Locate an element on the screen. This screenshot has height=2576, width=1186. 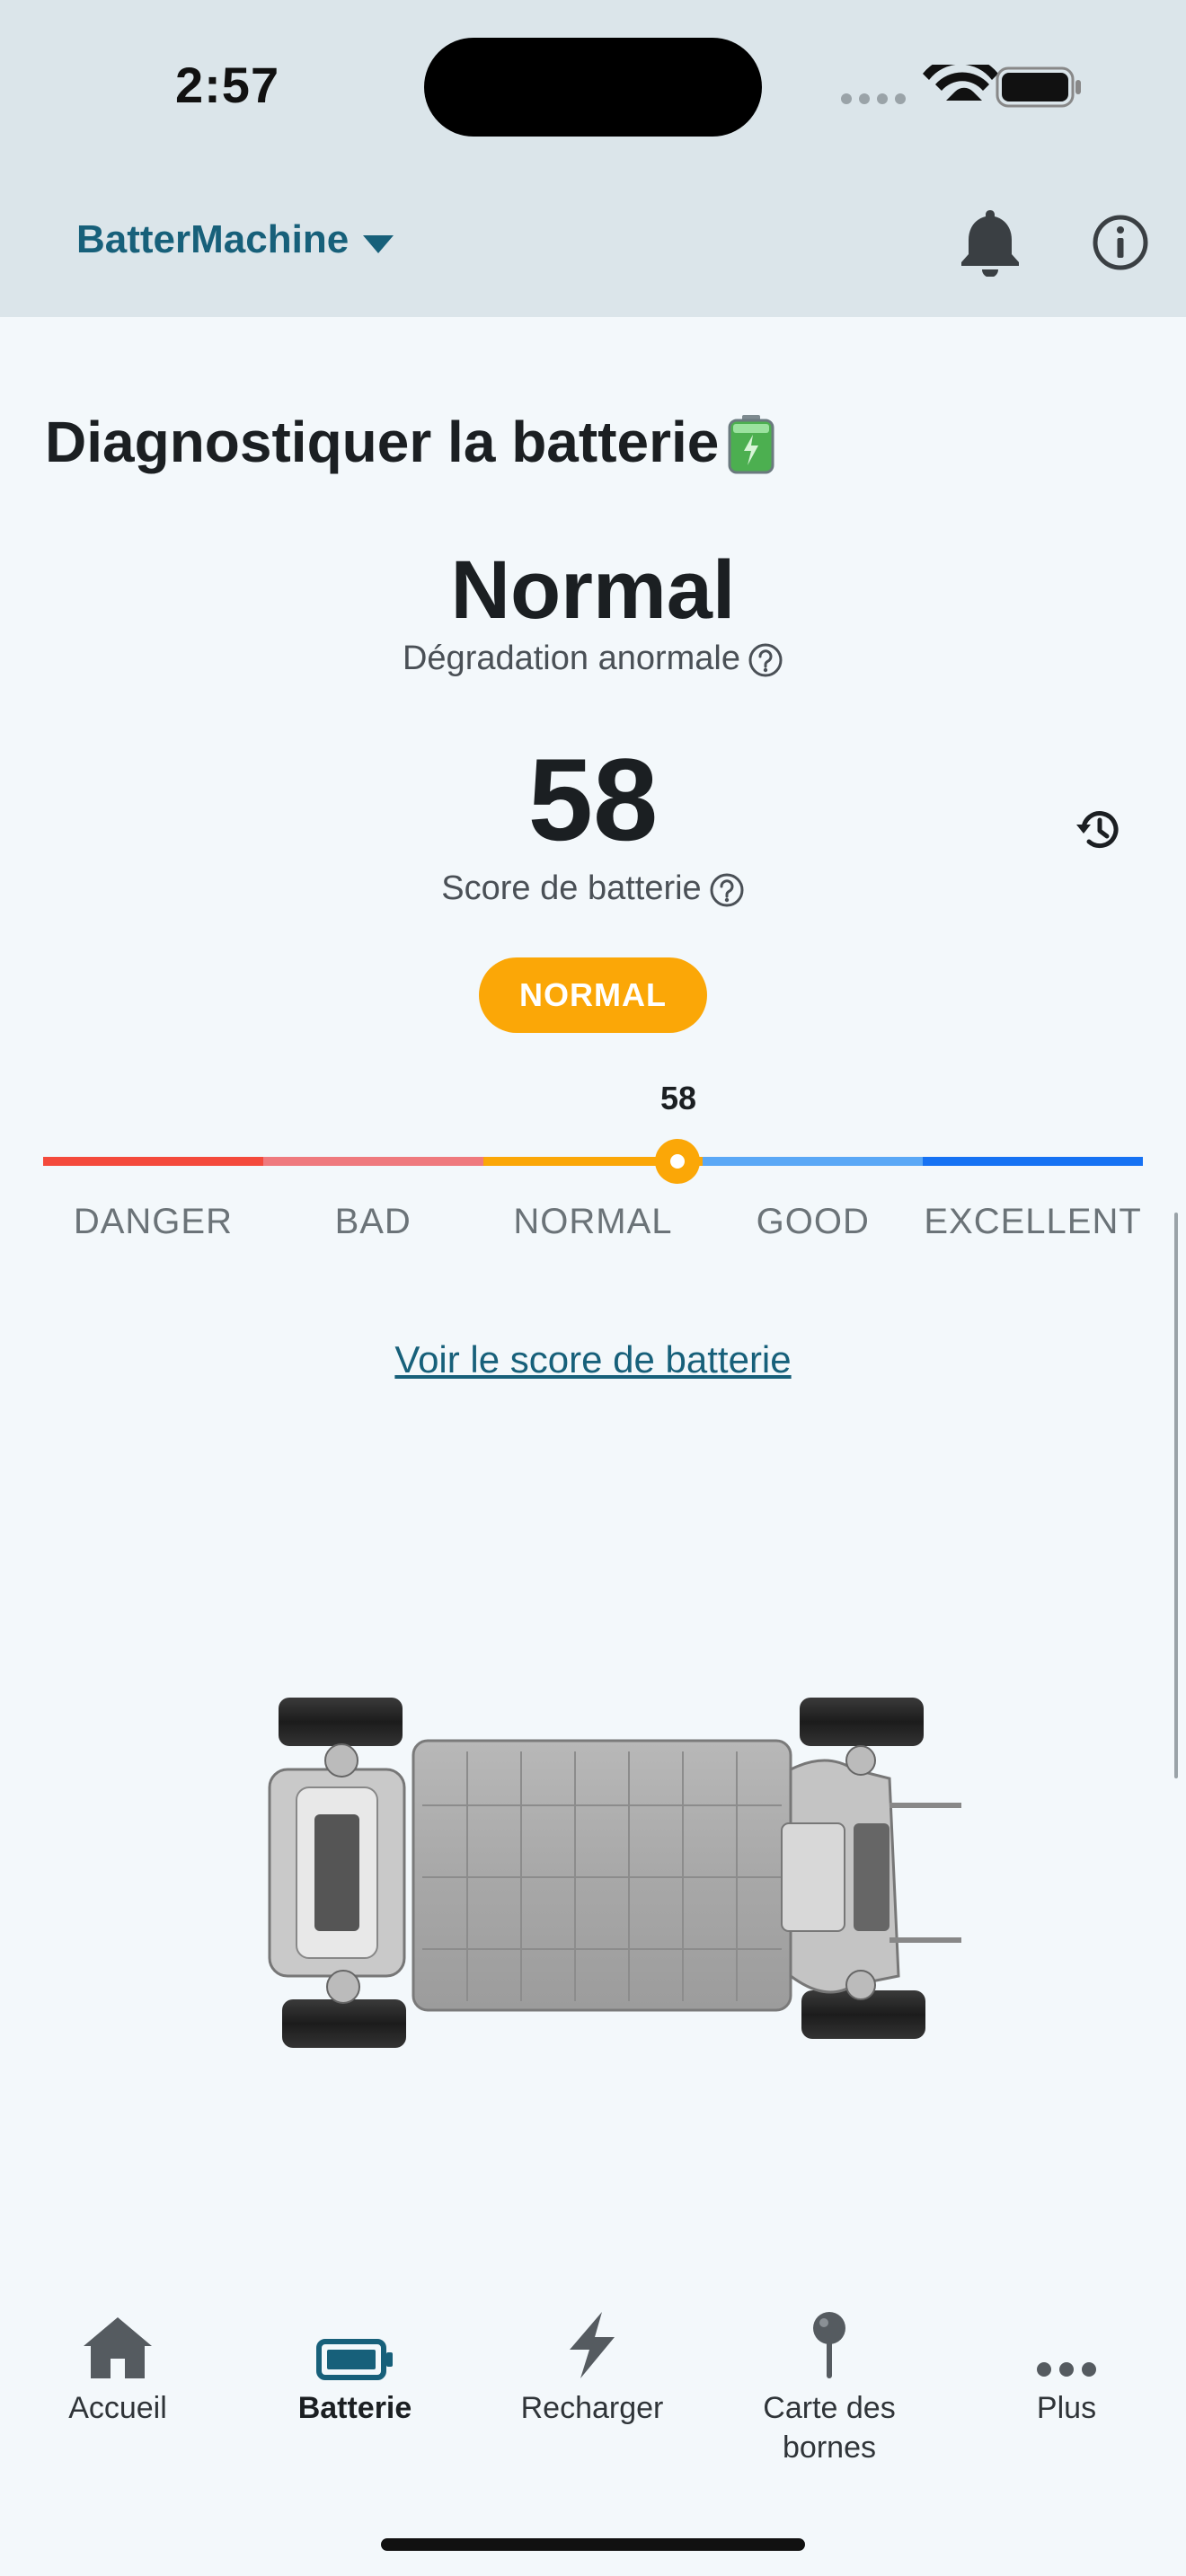
battery-status-title: Normal is located at coordinates (593, 590).